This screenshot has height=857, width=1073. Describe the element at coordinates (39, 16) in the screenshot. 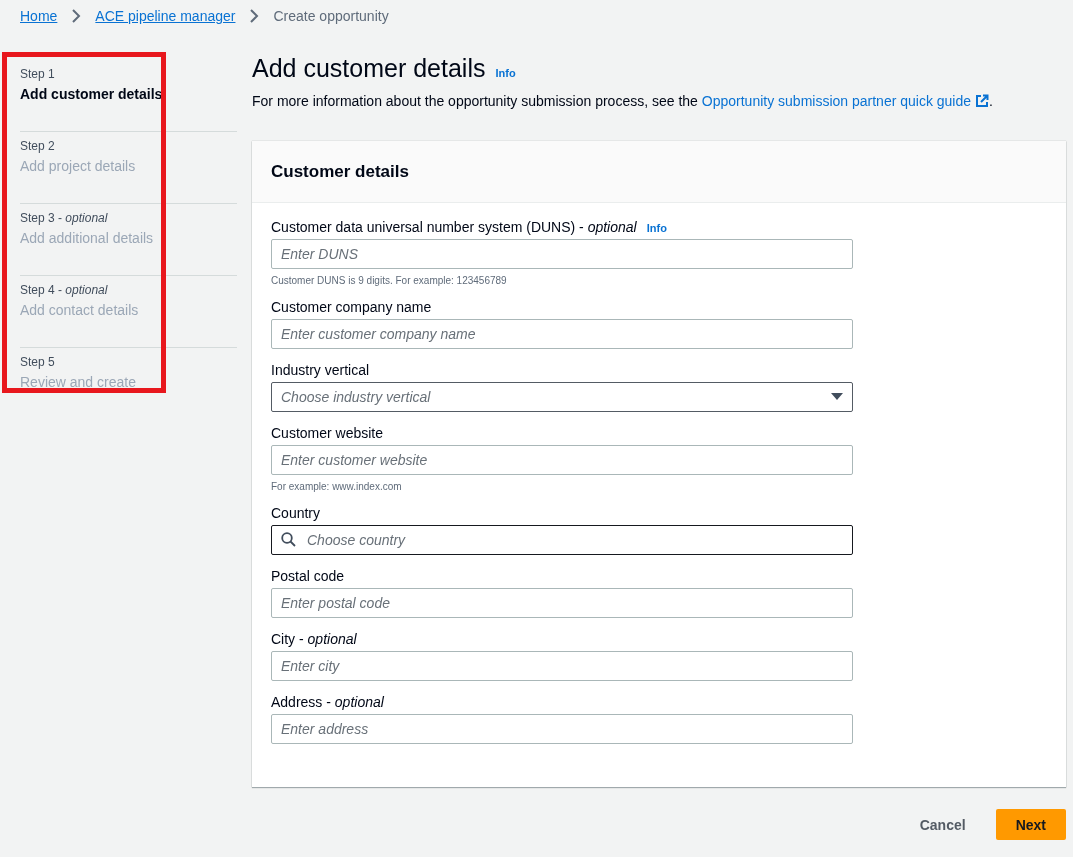

I see `breadcrumb-link: Home` at that location.